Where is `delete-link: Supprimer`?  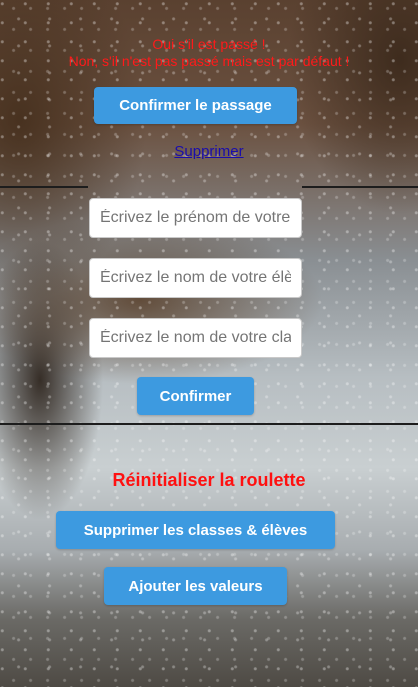 delete-link: Supprimer is located at coordinates (209, 151).